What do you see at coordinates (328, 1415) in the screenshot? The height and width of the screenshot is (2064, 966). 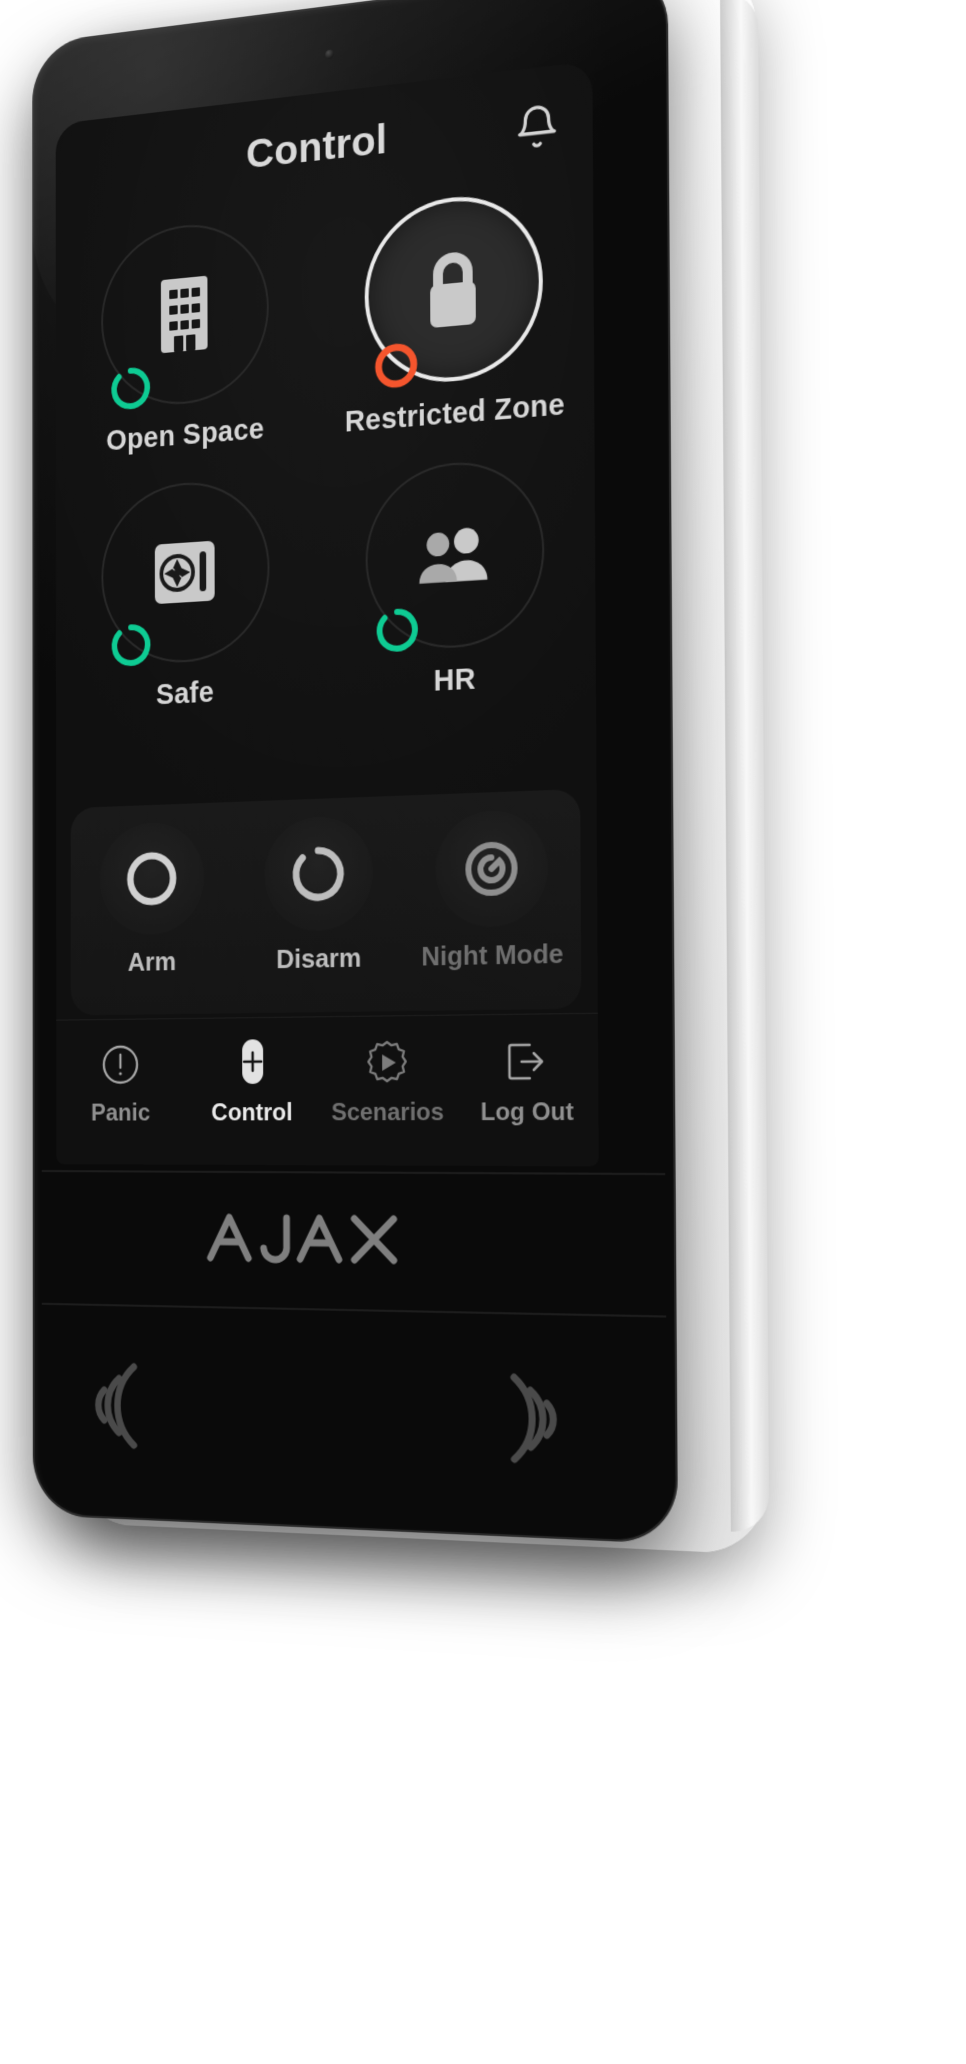 I see `nfc-reader-band` at bounding box center [328, 1415].